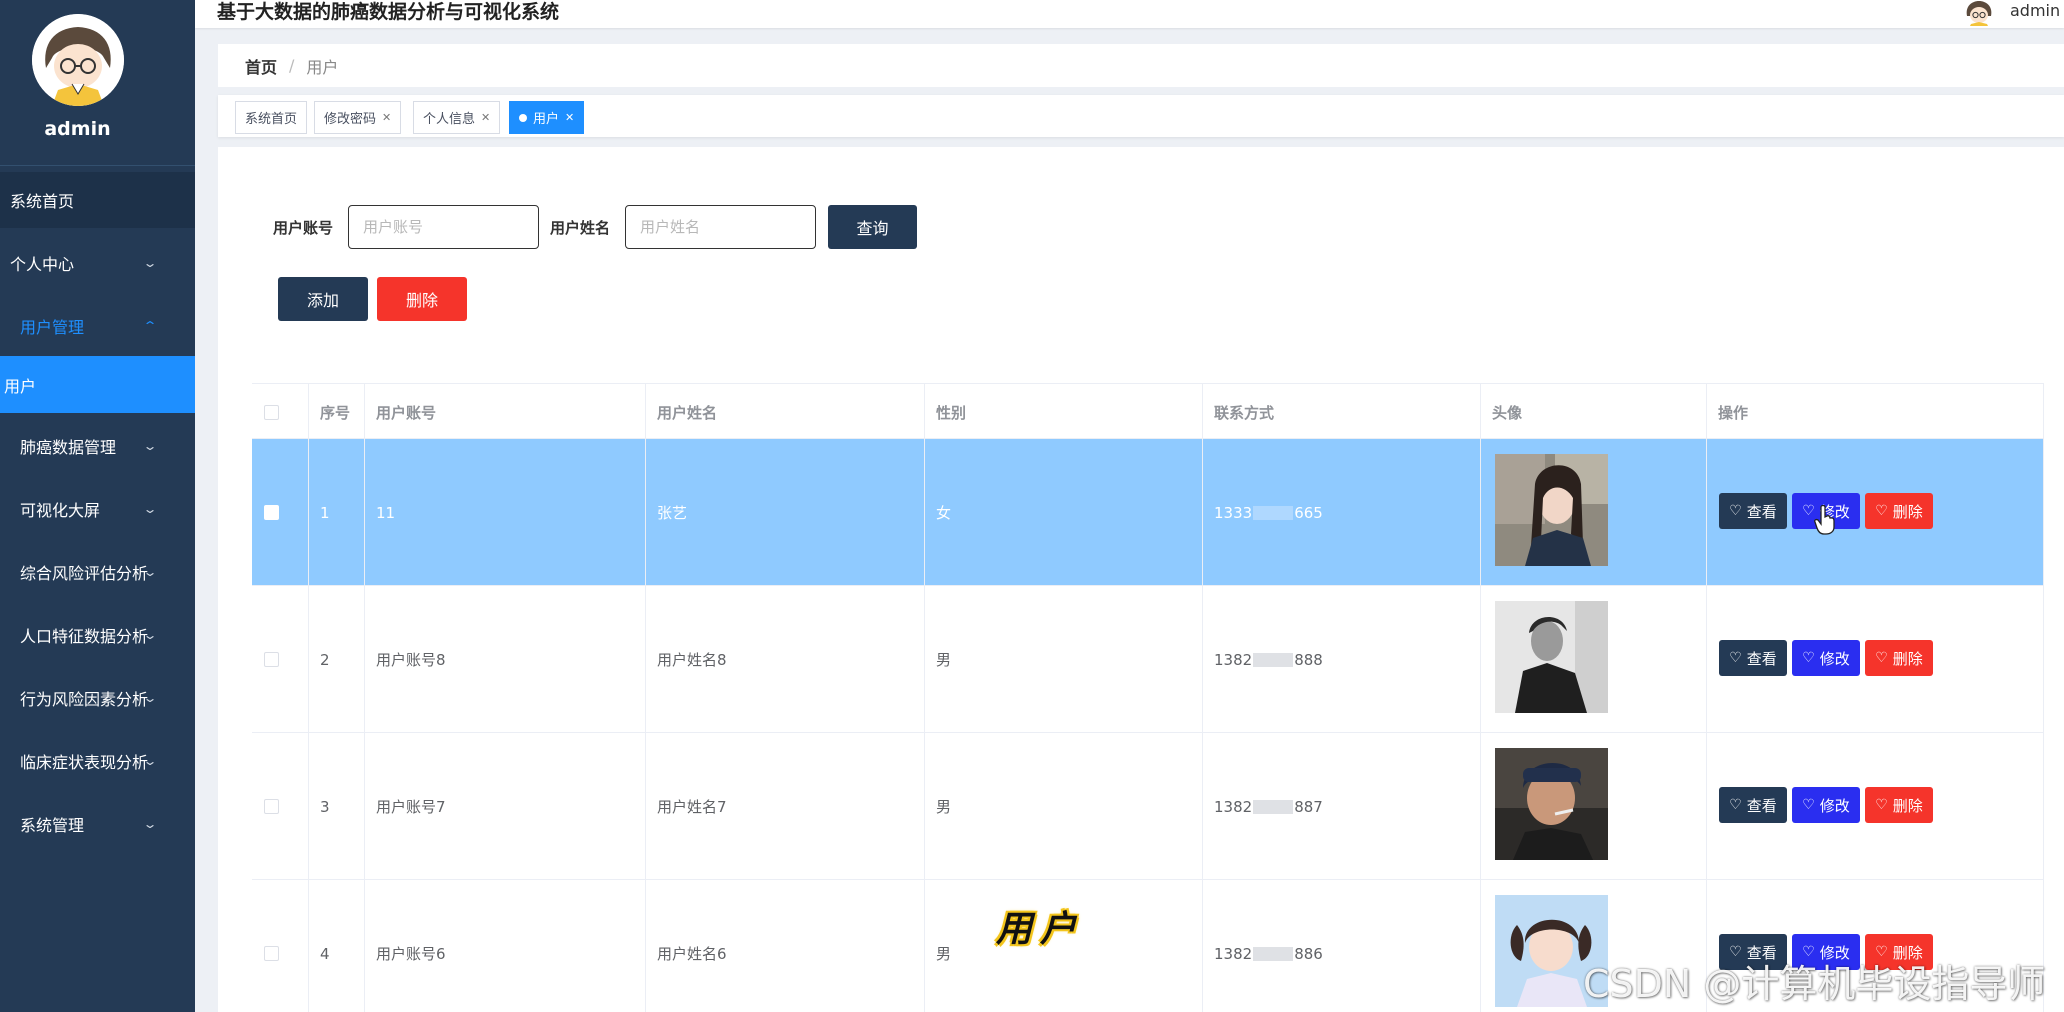  Describe the element at coordinates (2035, 10) in the screenshot. I see `header-username: admin` at that location.